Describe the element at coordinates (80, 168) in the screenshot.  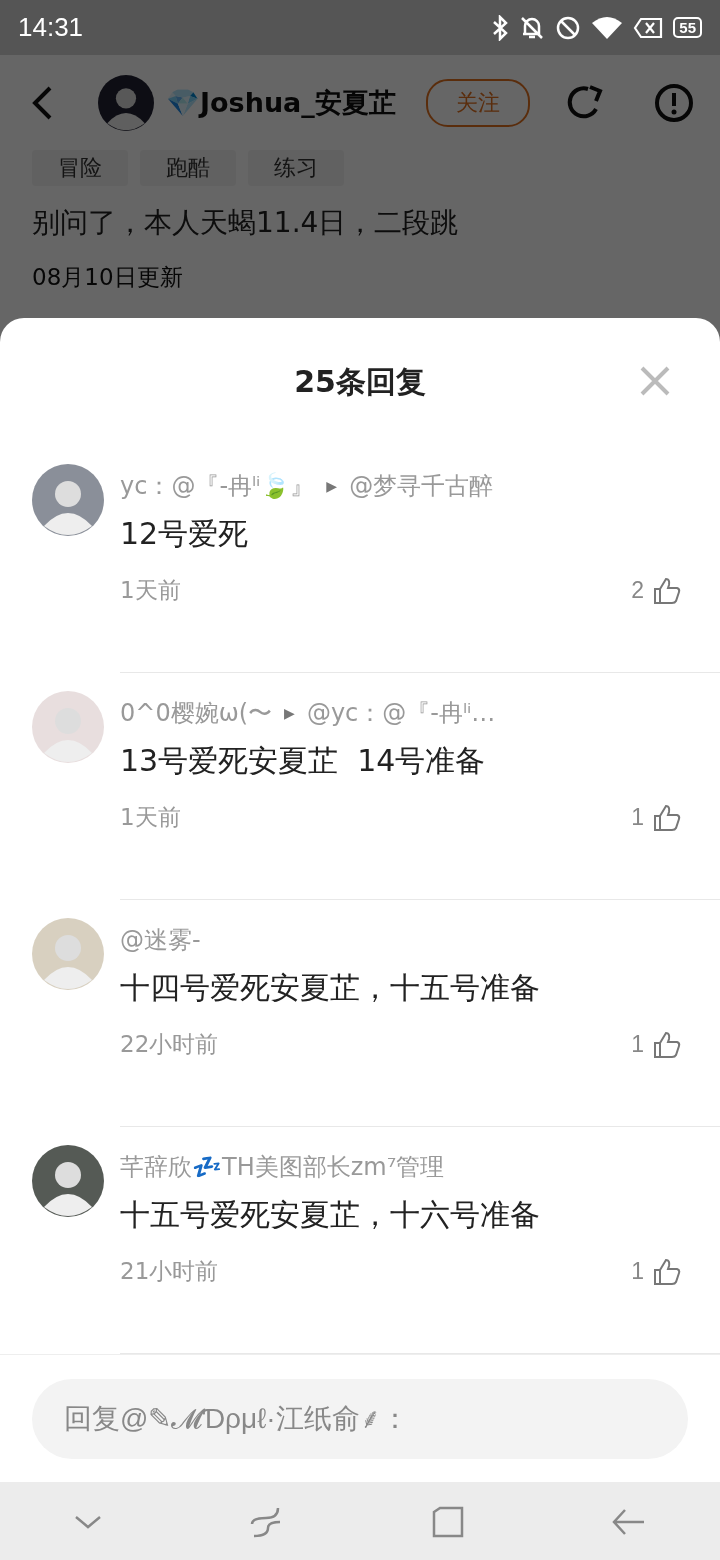
I see `tag: 冒险` at that location.